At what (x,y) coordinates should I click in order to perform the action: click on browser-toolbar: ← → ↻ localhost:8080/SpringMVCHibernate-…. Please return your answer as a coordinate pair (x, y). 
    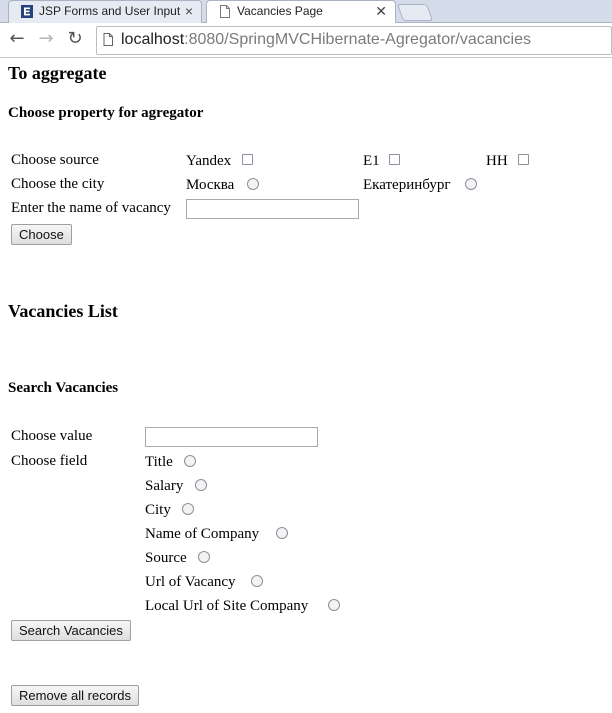
    Looking at the image, I should click on (306, 40).